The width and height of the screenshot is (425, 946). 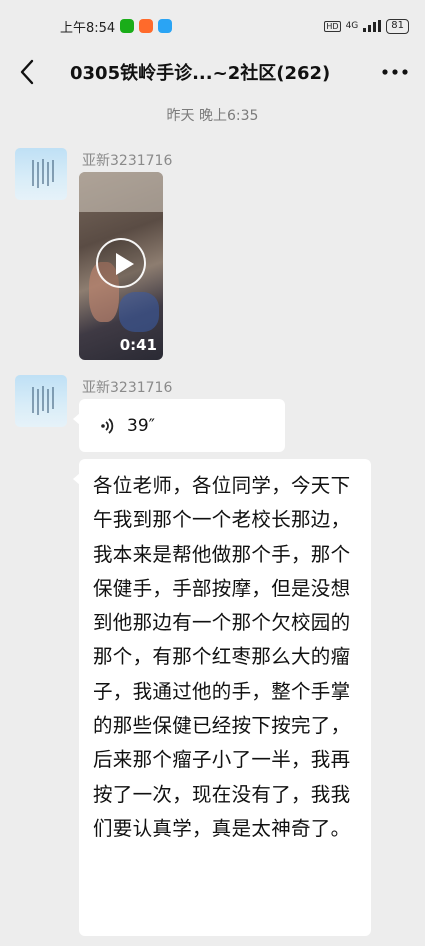 What do you see at coordinates (138, 345) in the screenshot?
I see `video-duration: 0:41` at bounding box center [138, 345].